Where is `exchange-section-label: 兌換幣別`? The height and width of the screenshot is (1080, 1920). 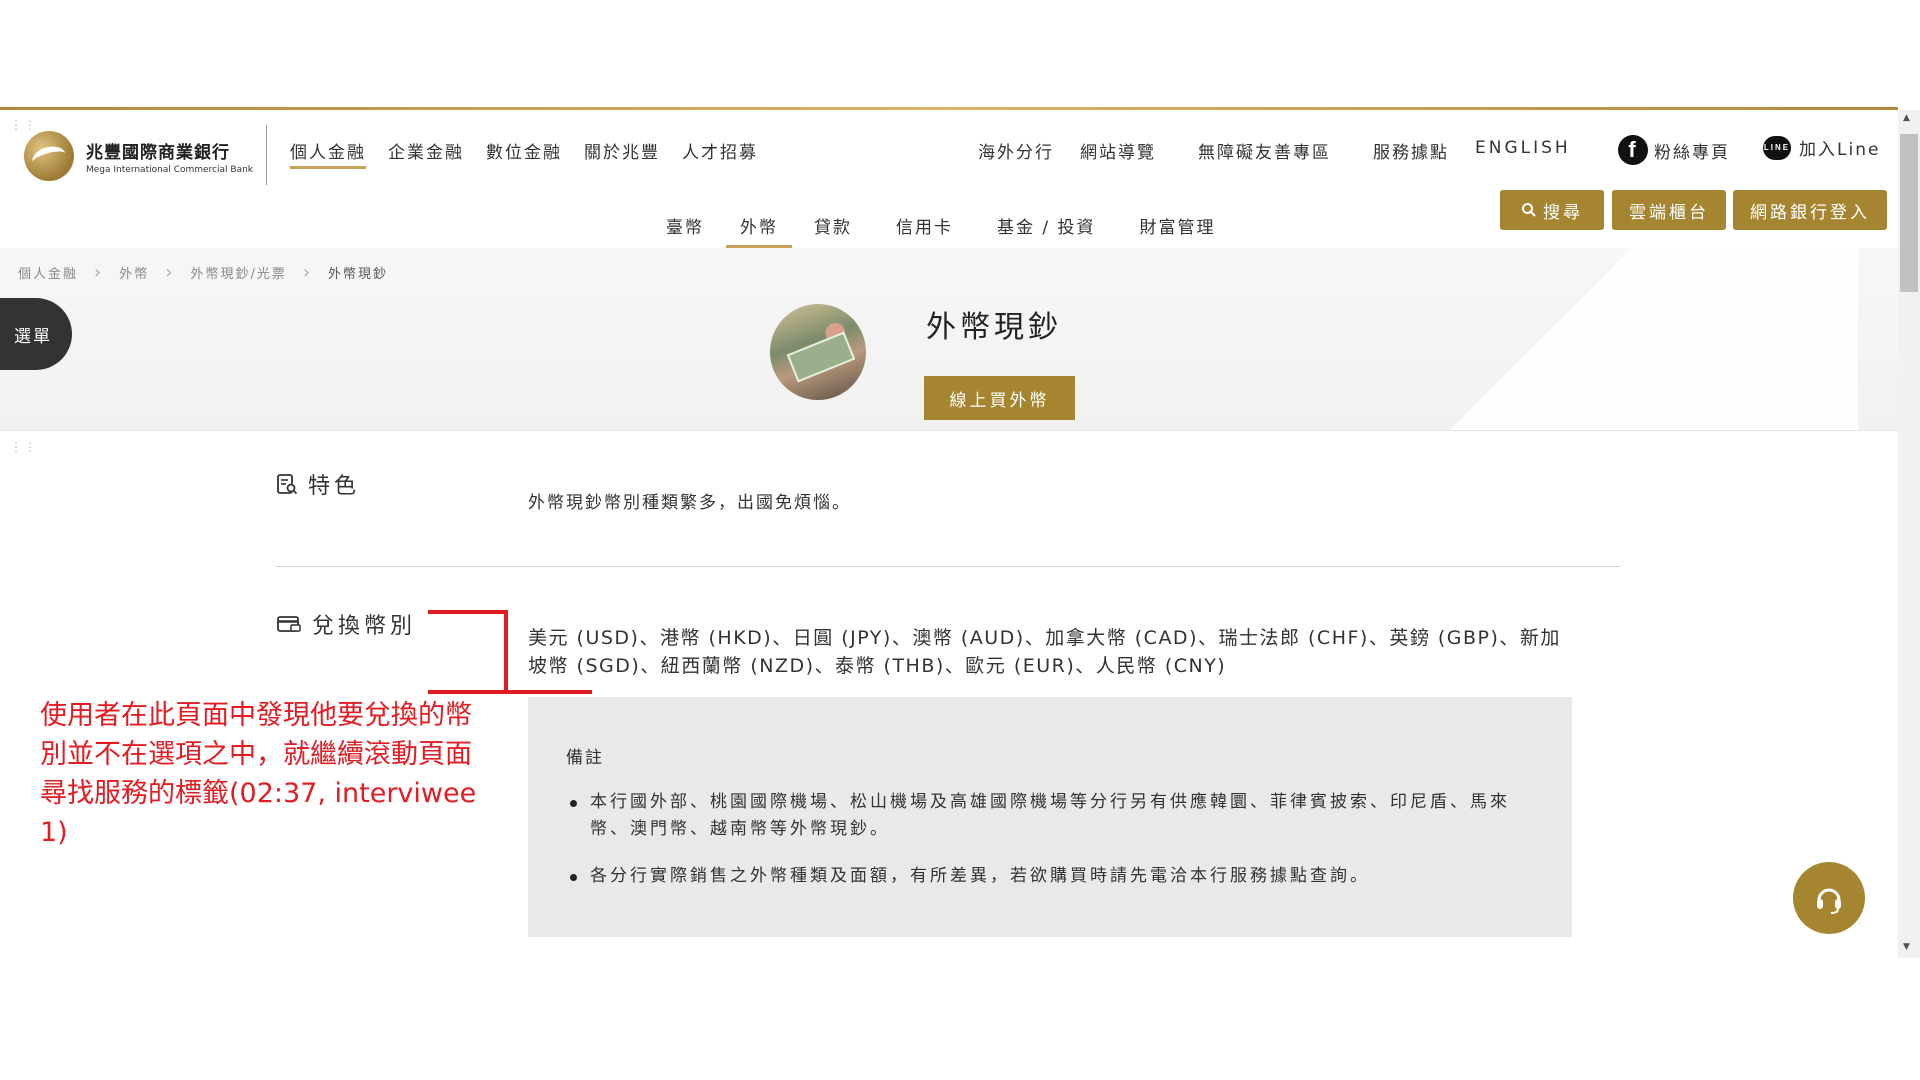 exchange-section-label: 兌換幣別 is located at coordinates (346, 624).